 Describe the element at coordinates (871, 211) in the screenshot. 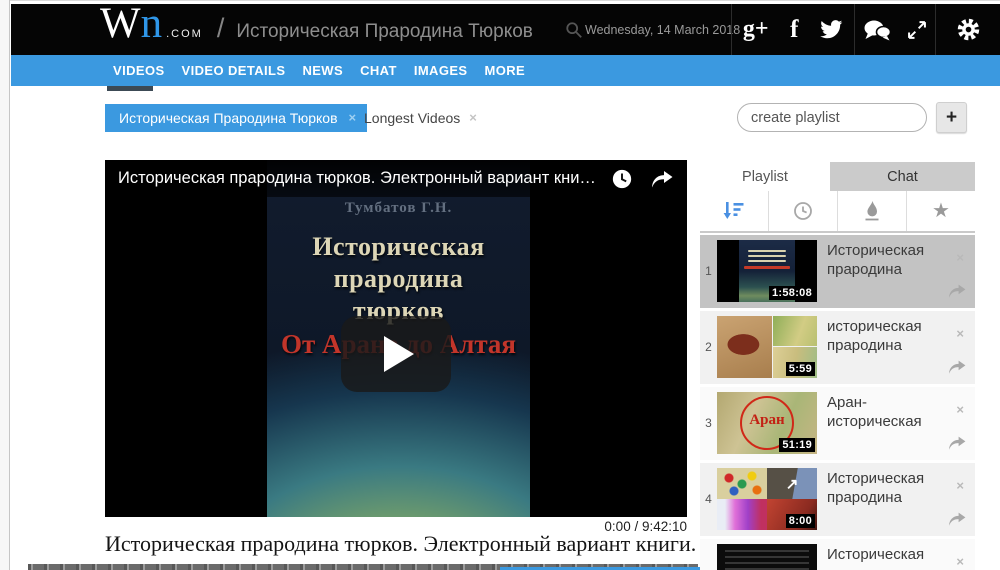

I see `popular-button` at that location.